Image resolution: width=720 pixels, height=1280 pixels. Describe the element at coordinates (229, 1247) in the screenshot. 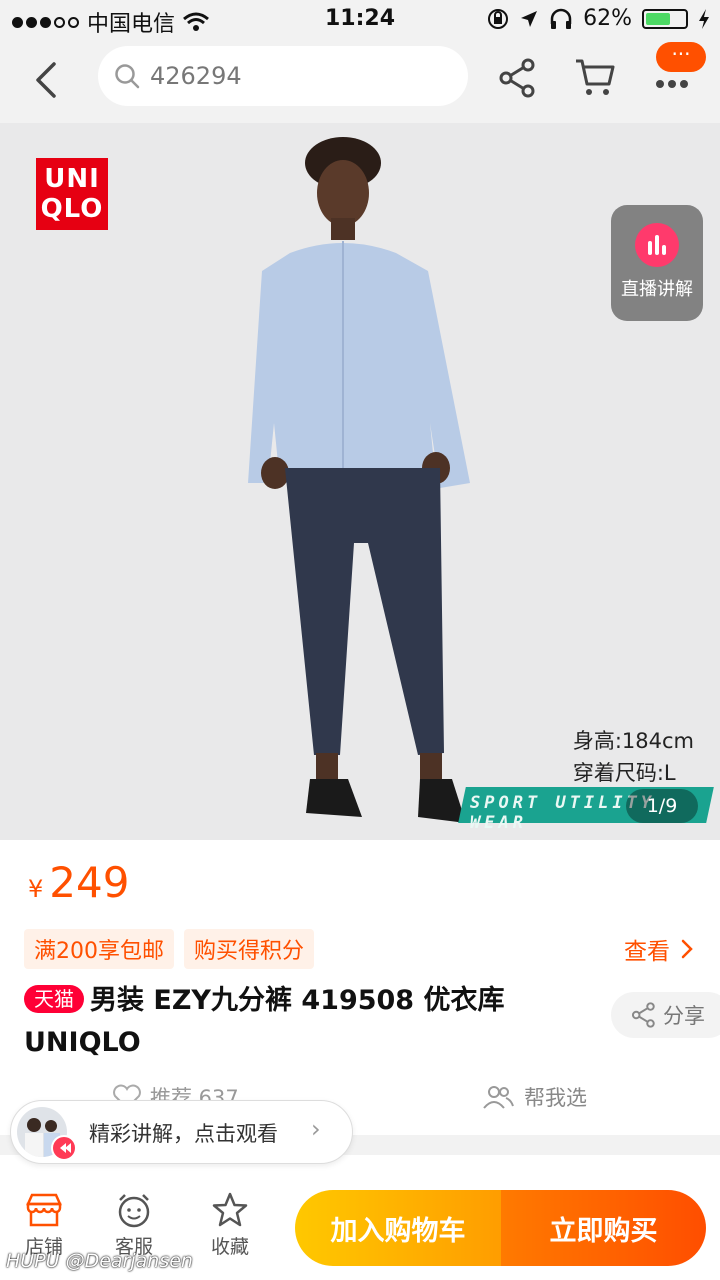

I see `favorite-label: 收藏` at that location.